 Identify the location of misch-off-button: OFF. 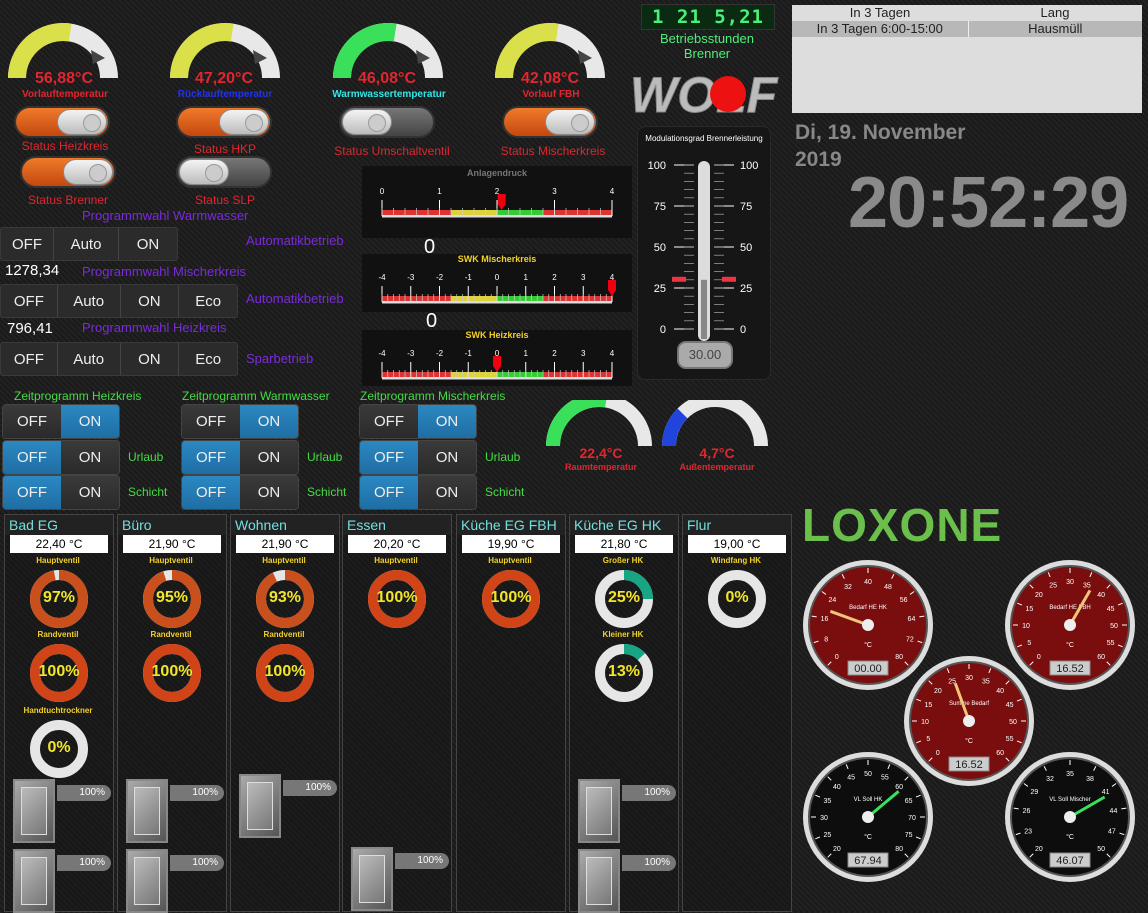
(29, 301).